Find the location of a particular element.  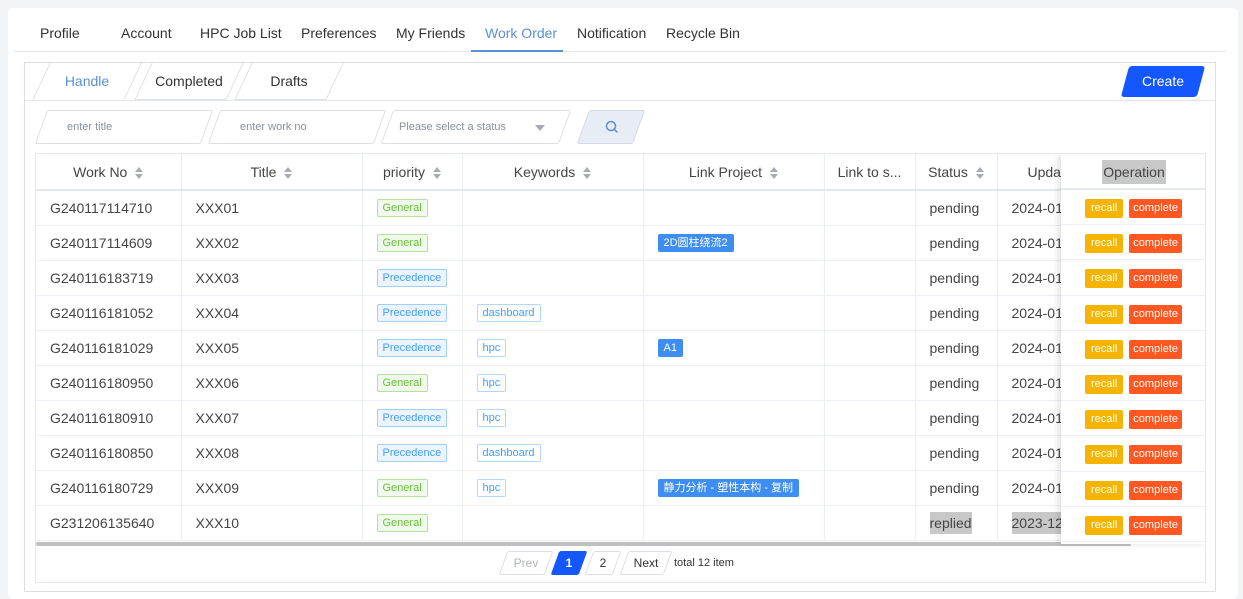

cell-title: XXX06 is located at coordinates (272, 383).